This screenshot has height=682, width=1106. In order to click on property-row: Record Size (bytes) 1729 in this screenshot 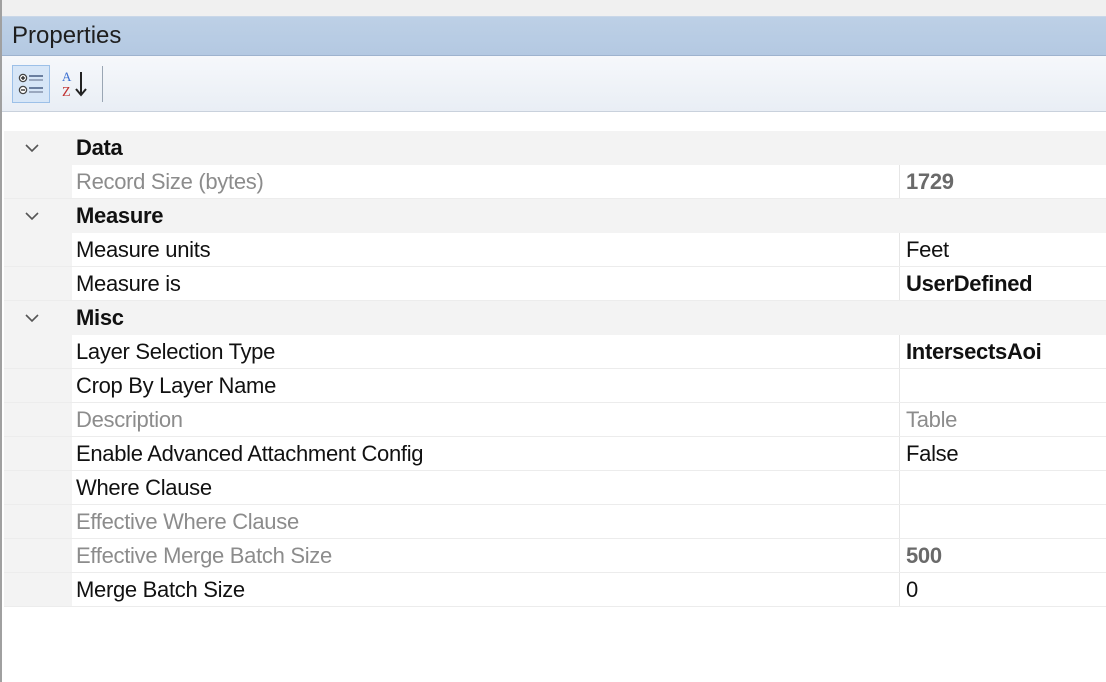, I will do `click(555, 182)`.